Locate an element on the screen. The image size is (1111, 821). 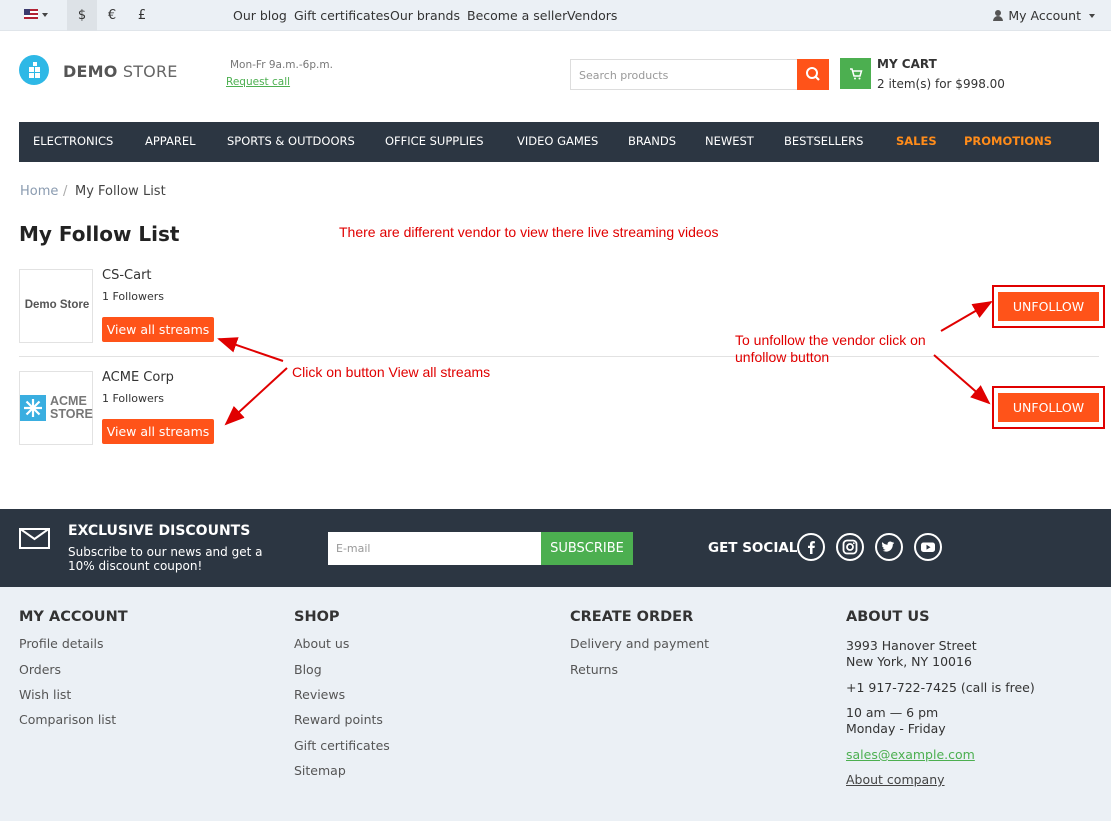
footer-hours-2: Monday - Friday is located at coordinates (896, 728).